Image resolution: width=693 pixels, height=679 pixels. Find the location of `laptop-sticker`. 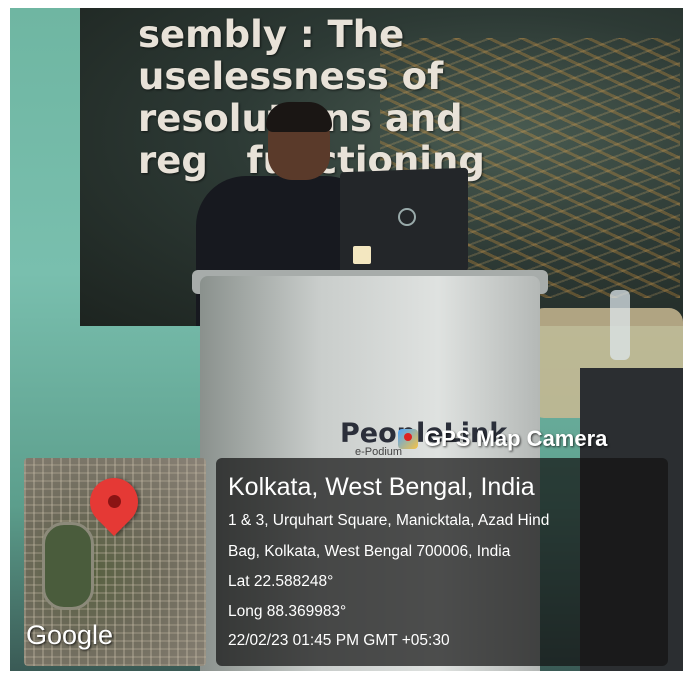

laptop-sticker is located at coordinates (362, 255).